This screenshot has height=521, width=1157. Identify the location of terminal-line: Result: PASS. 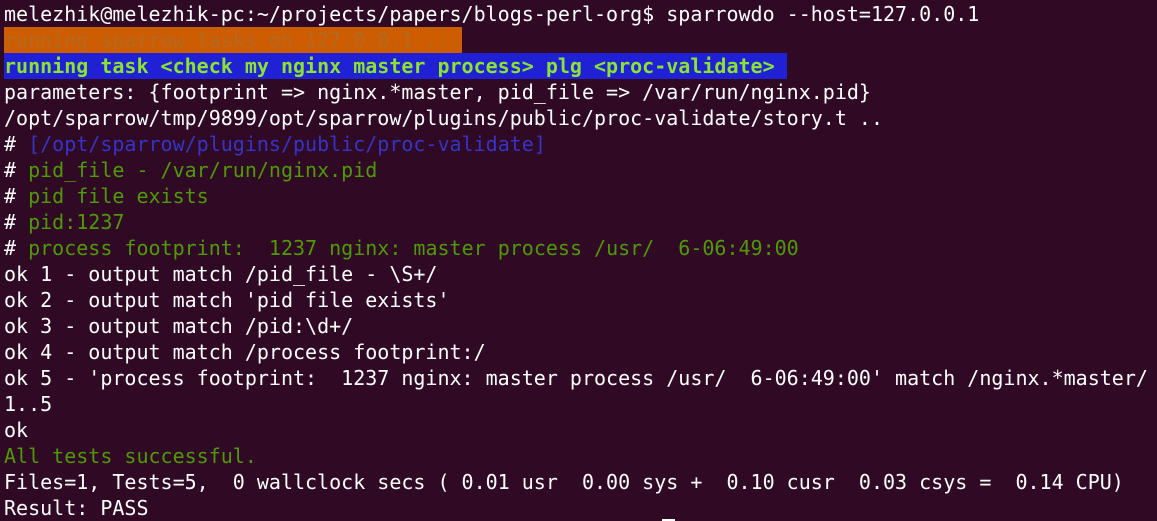
(580, 508).